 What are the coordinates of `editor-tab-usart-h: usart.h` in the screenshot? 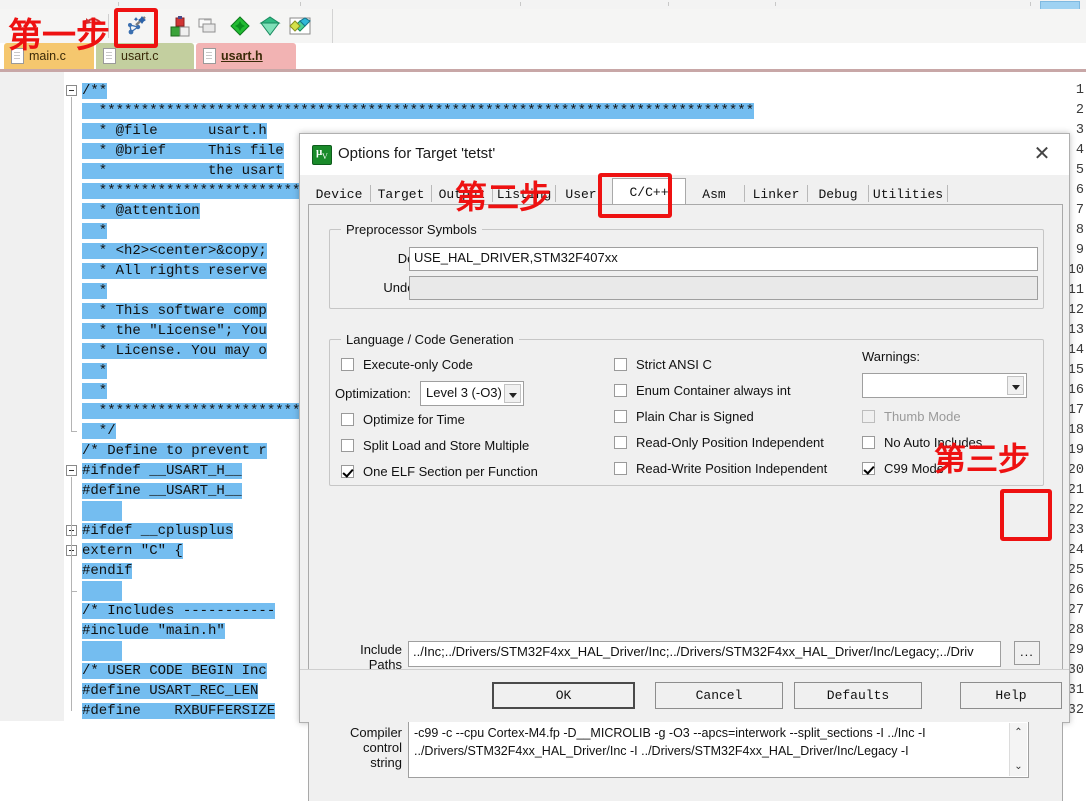 It's located at (246, 56).